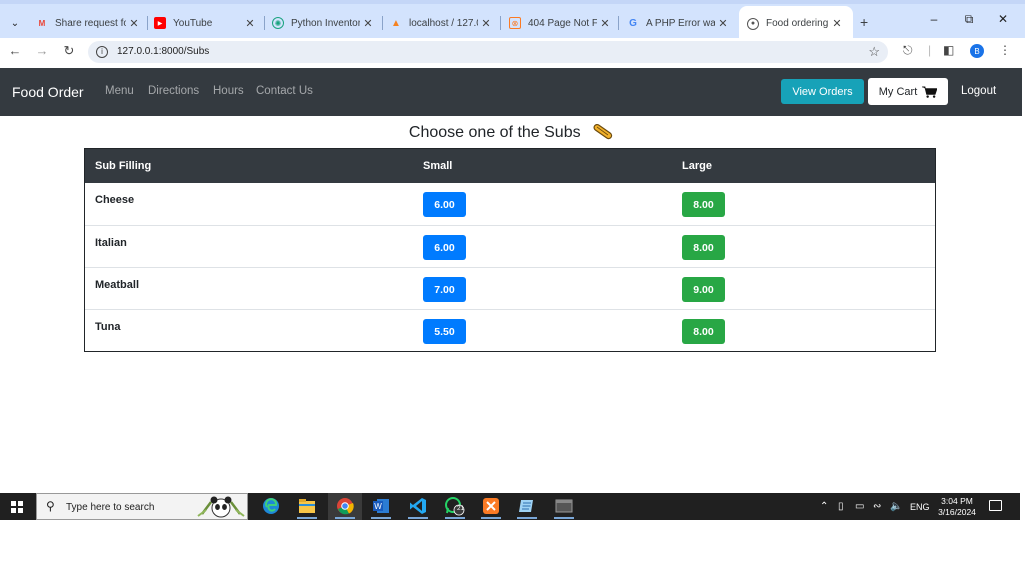 The width and height of the screenshot is (1025, 576). What do you see at coordinates (957, 512) in the screenshot?
I see `clock-date: 3/16/2024` at bounding box center [957, 512].